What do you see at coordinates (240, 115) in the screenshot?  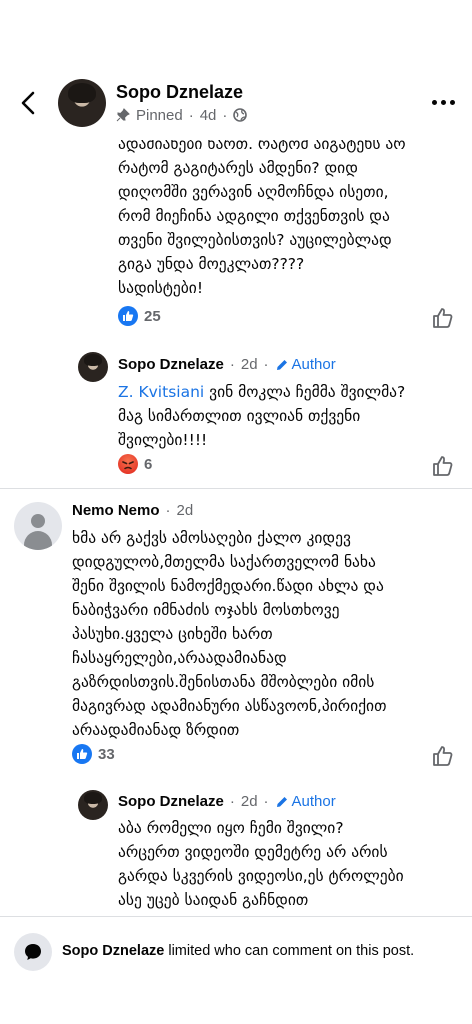 I see `globe-icon` at bounding box center [240, 115].